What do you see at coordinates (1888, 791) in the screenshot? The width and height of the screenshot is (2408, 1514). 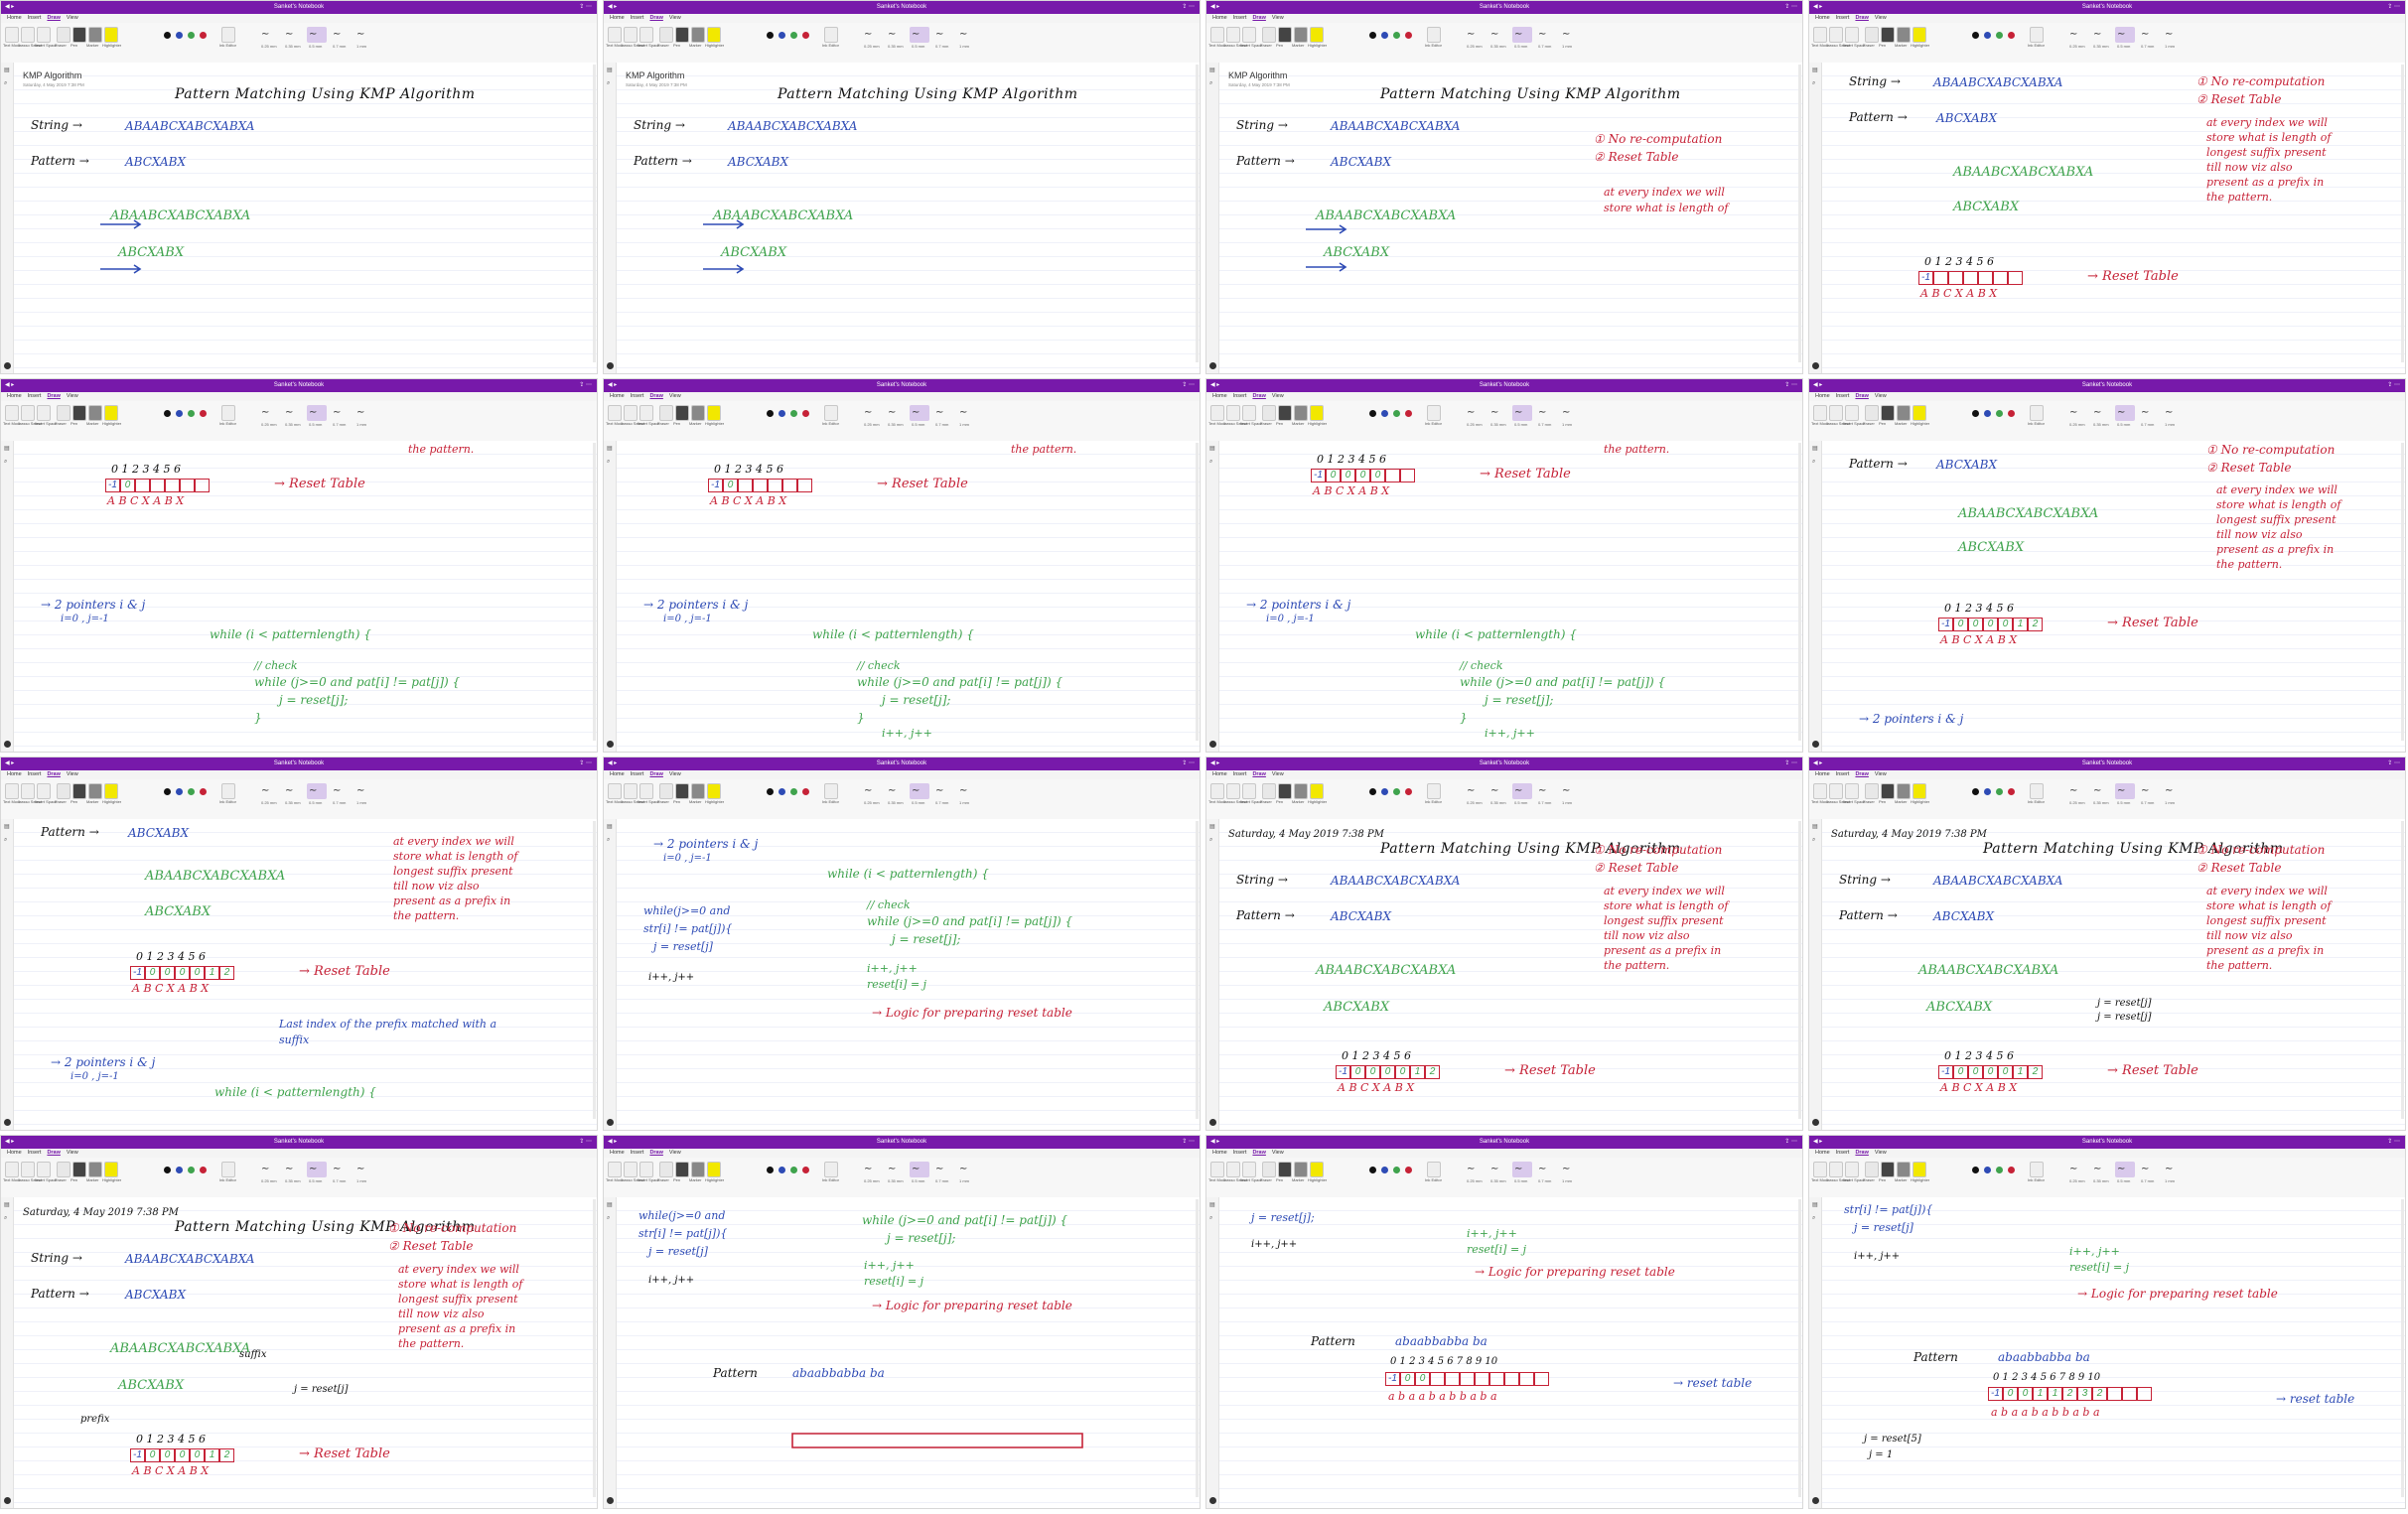 I see `pen-tool` at bounding box center [1888, 791].